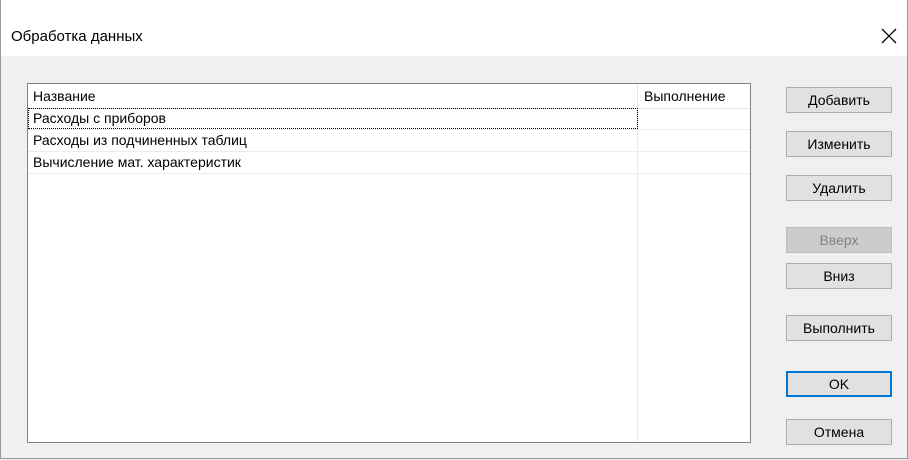 This screenshot has width=908, height=460. Describe the element at coordinates (839, 276) in the screenshot. I see `move-down-button: Вниз` at that location.